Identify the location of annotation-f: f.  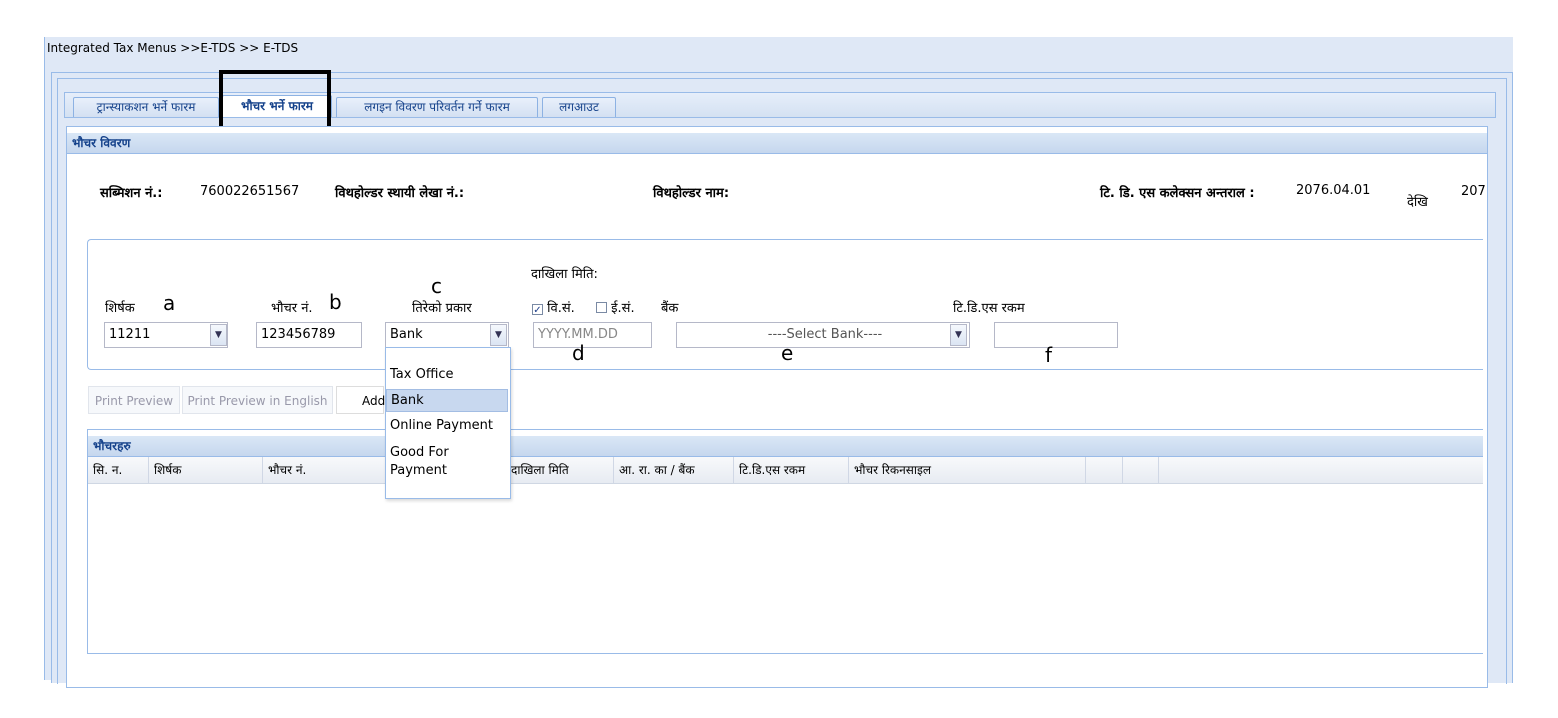
(1049, 355).